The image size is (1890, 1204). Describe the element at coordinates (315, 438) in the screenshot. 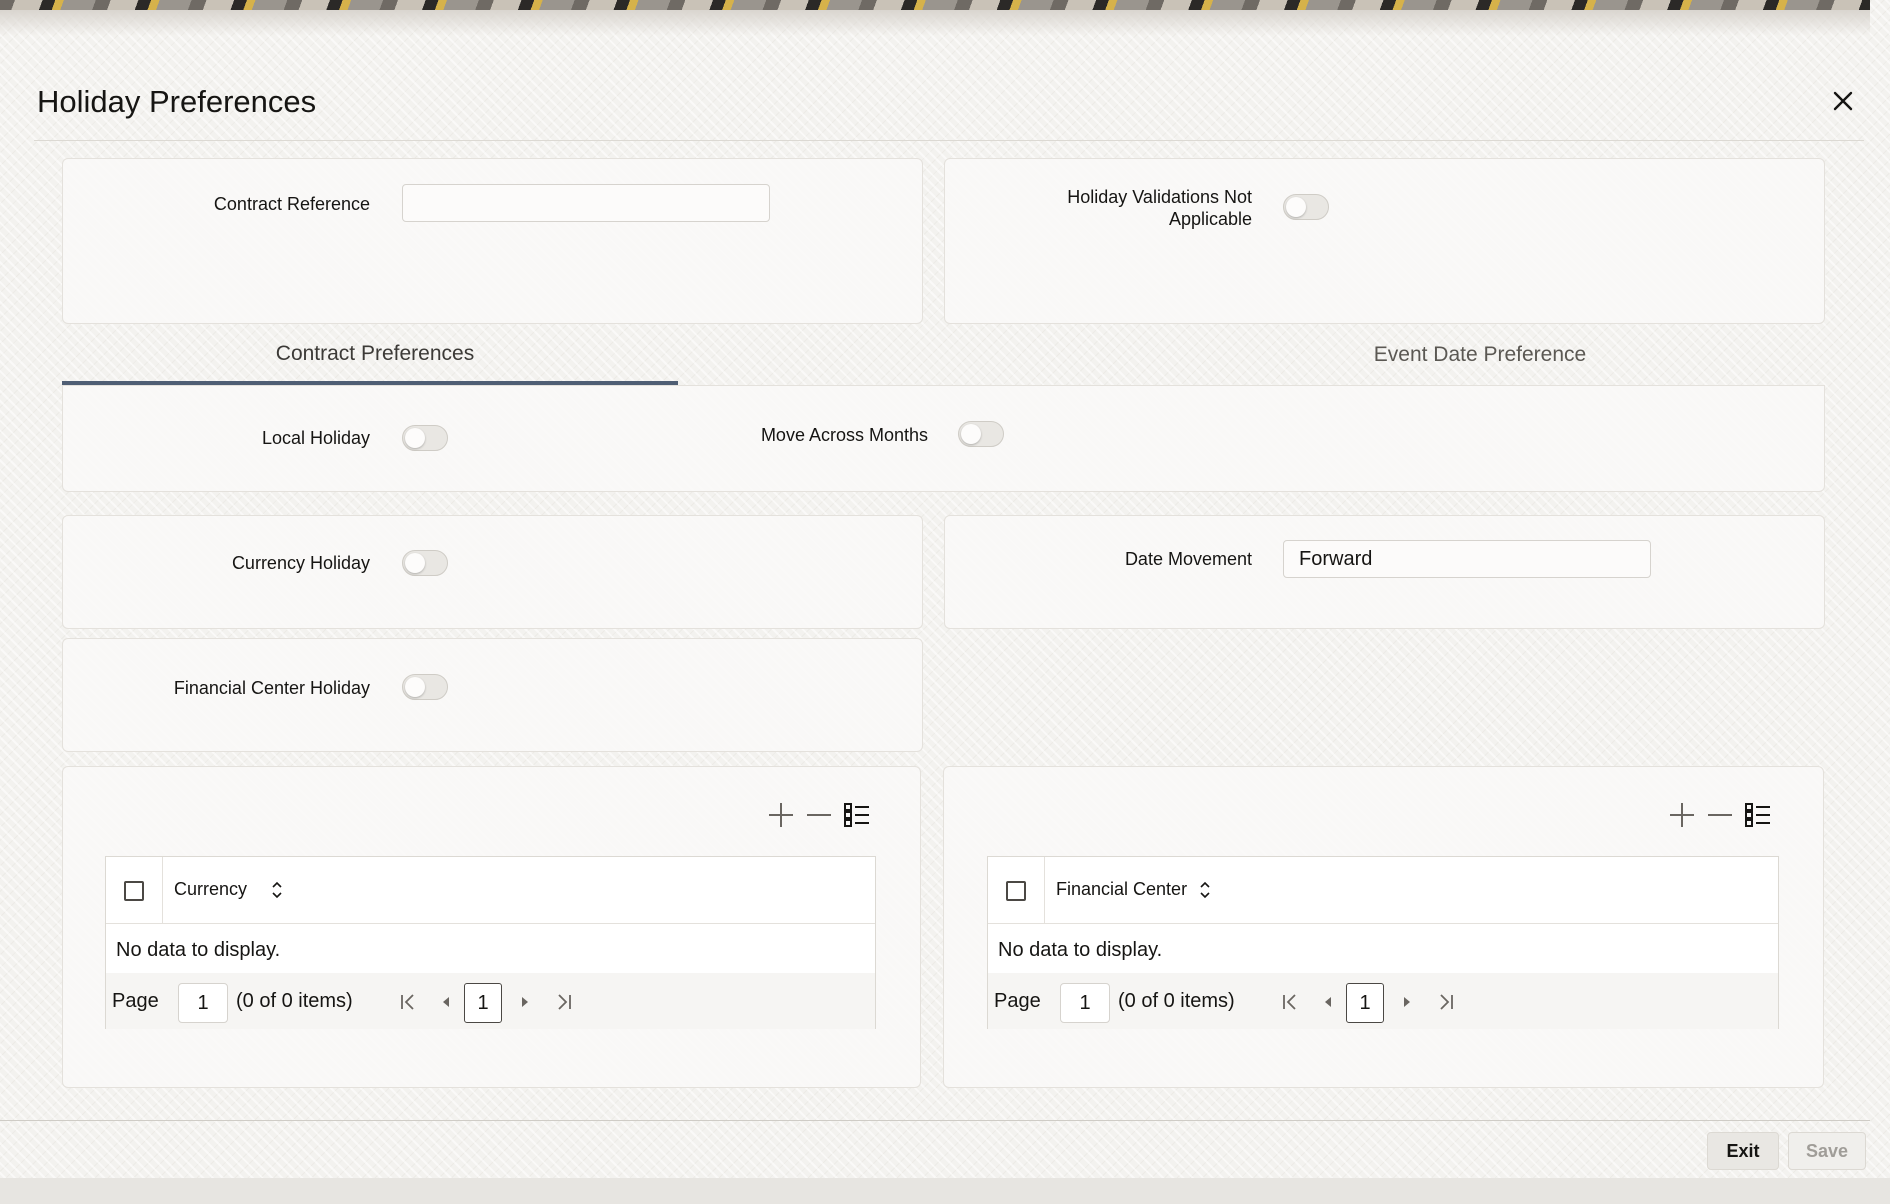

I see `local-holiday-label: Local Holiday` at that location.